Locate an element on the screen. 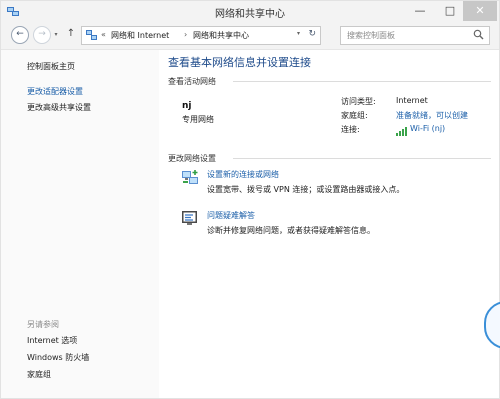  refresh-icon: ↻ is located at coordinates (312, 34).